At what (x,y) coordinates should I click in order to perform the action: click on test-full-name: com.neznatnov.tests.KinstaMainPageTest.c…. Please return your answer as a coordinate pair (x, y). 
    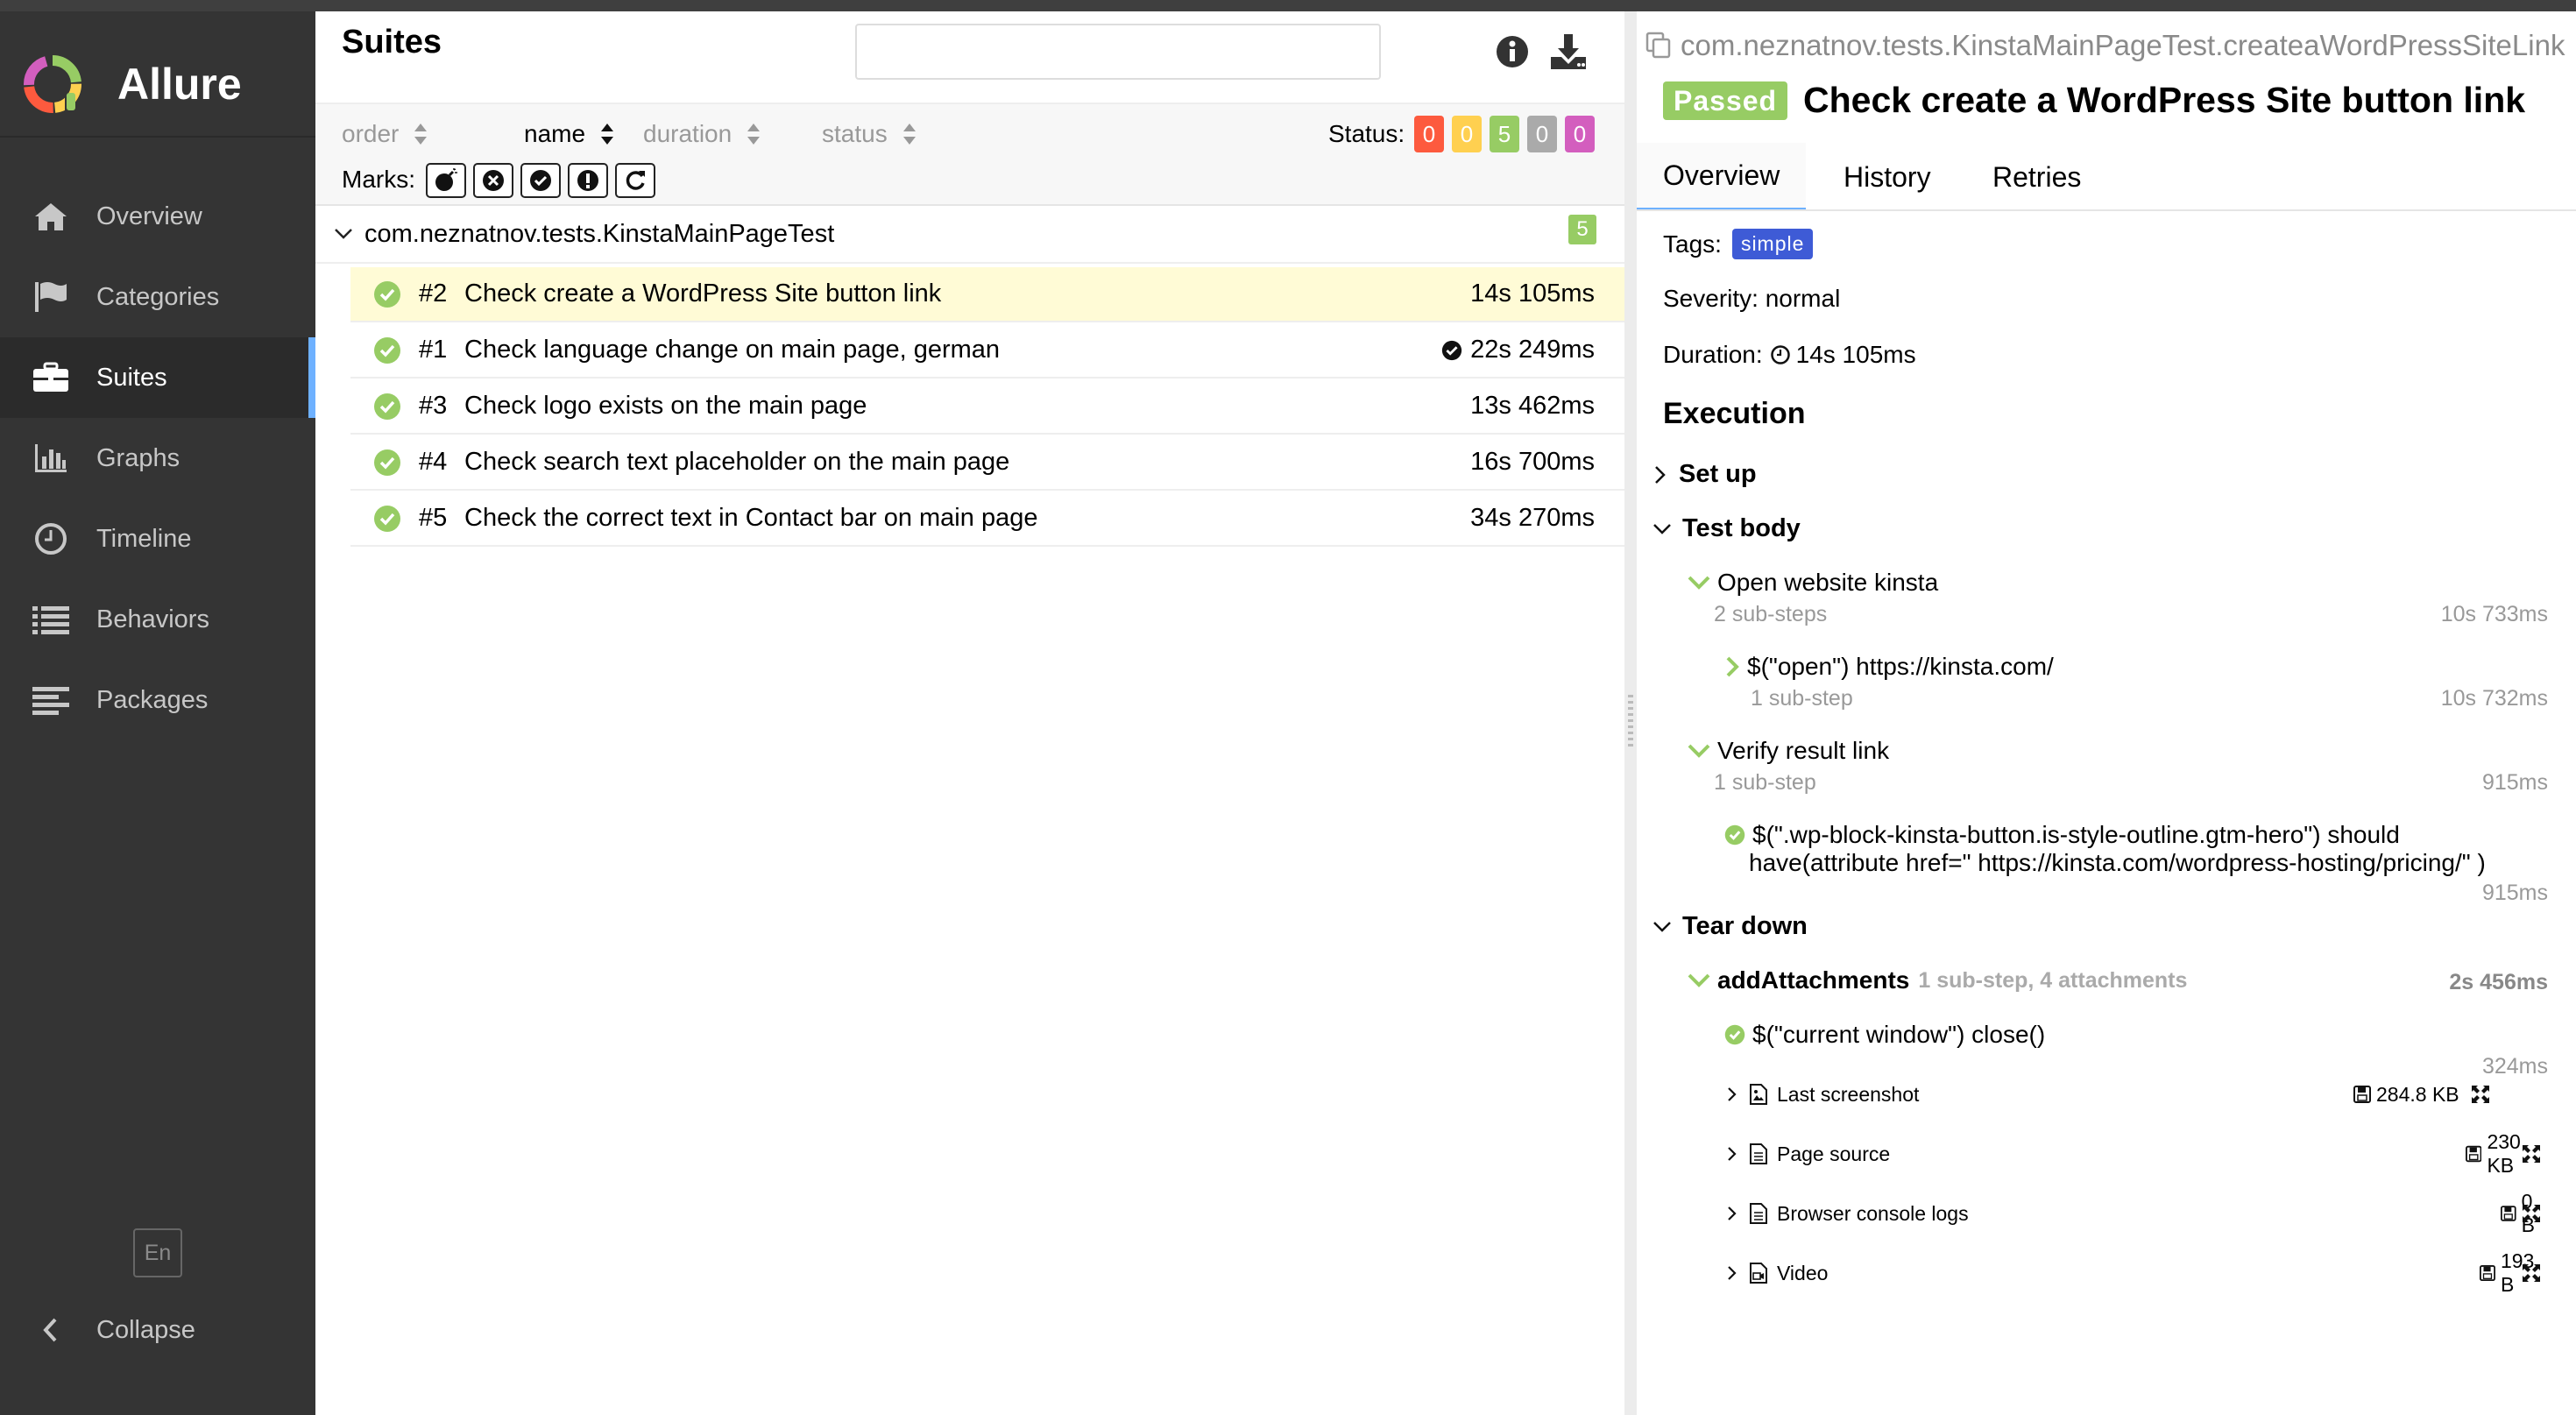
    Looking at the image, I should click on (2105, 45).